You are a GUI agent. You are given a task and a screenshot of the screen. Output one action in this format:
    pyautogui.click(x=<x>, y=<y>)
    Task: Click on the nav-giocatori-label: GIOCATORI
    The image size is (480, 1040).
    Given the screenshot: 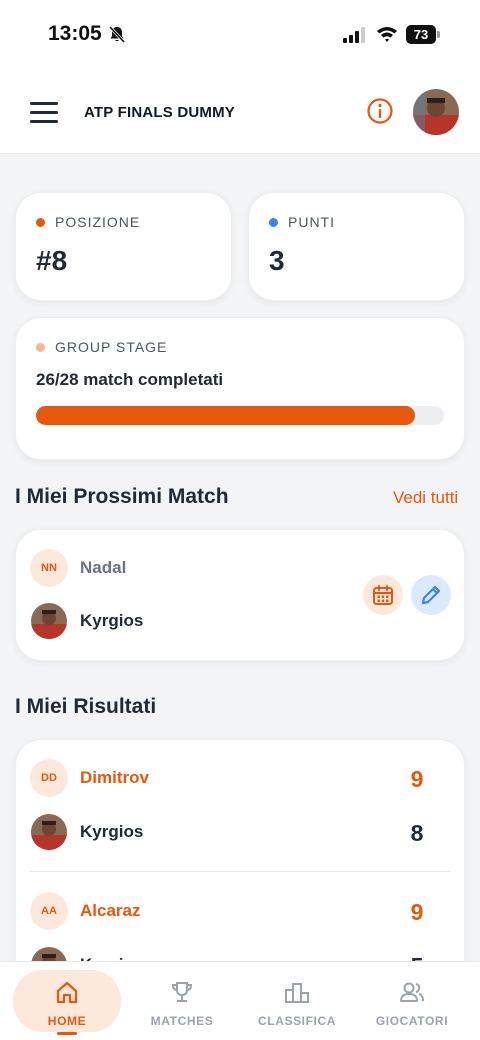 What is the action you would take?
    pyautogui.click(x=412, y=1021)
    